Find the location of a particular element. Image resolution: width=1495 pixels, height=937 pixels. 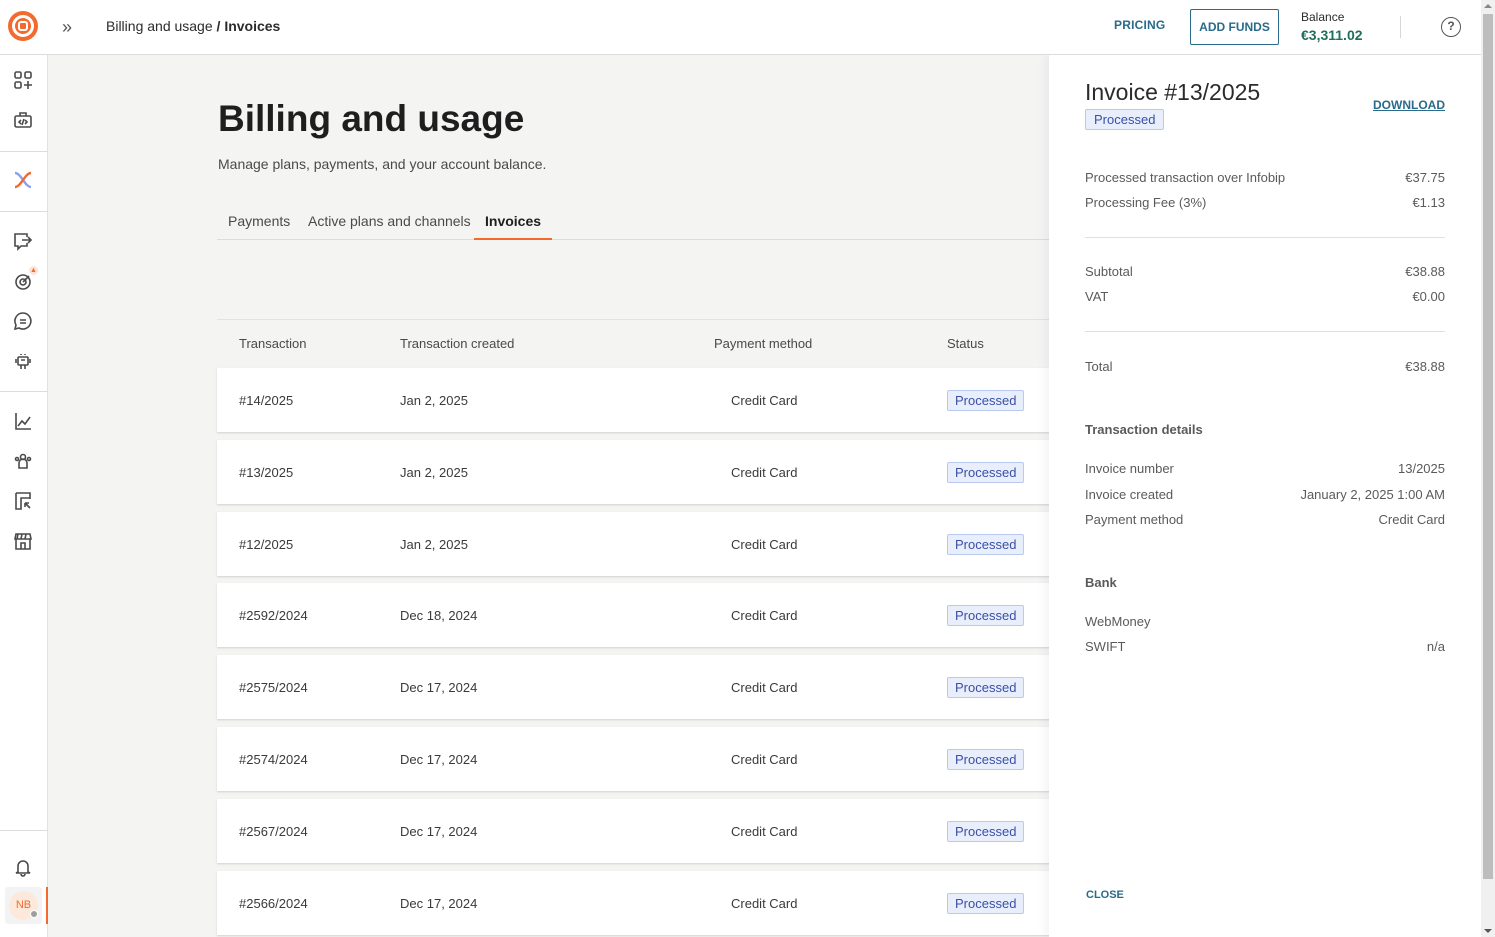

table-row: #13/2025 Jan 2, 2025 Credit Card Processed is located at coordinates (637, 472).